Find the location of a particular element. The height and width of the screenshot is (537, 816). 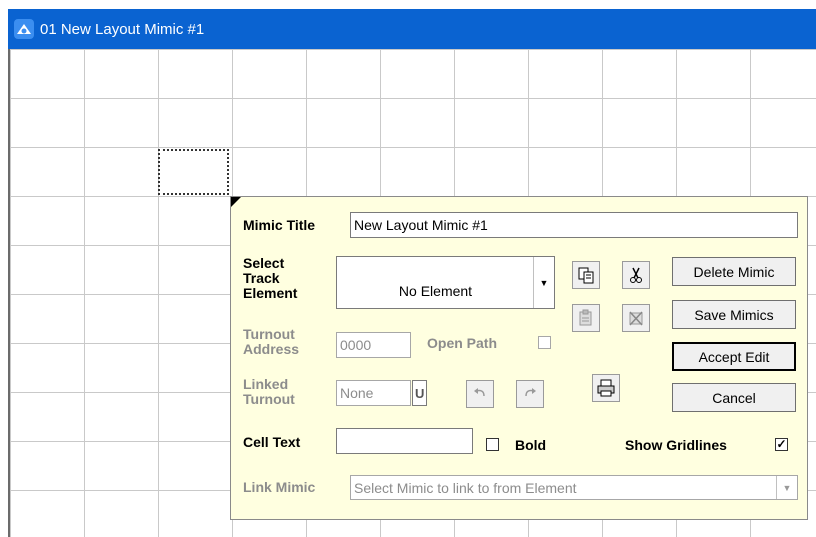

cancel-button: Cancel is located at coordinates (734, 397).